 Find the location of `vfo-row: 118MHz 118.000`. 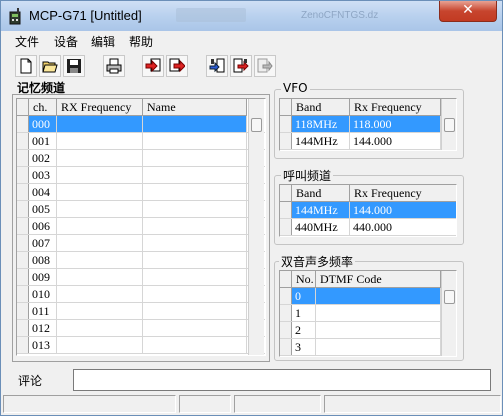

vfo-row: 118MHz 118.000 is located at coordinates (368, 124).